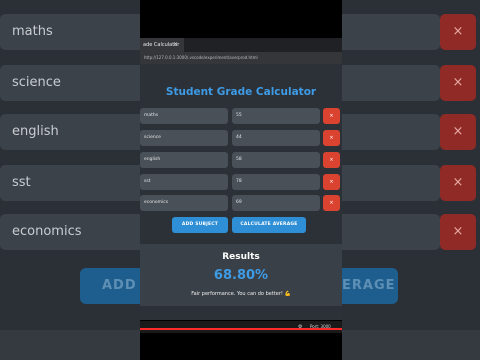 The height and width of the screenshot is (360, 480). Describe the element at coordinates (241, 45) in the screenshot. I see `tab-bar: ade Calculator ✕` at that location.